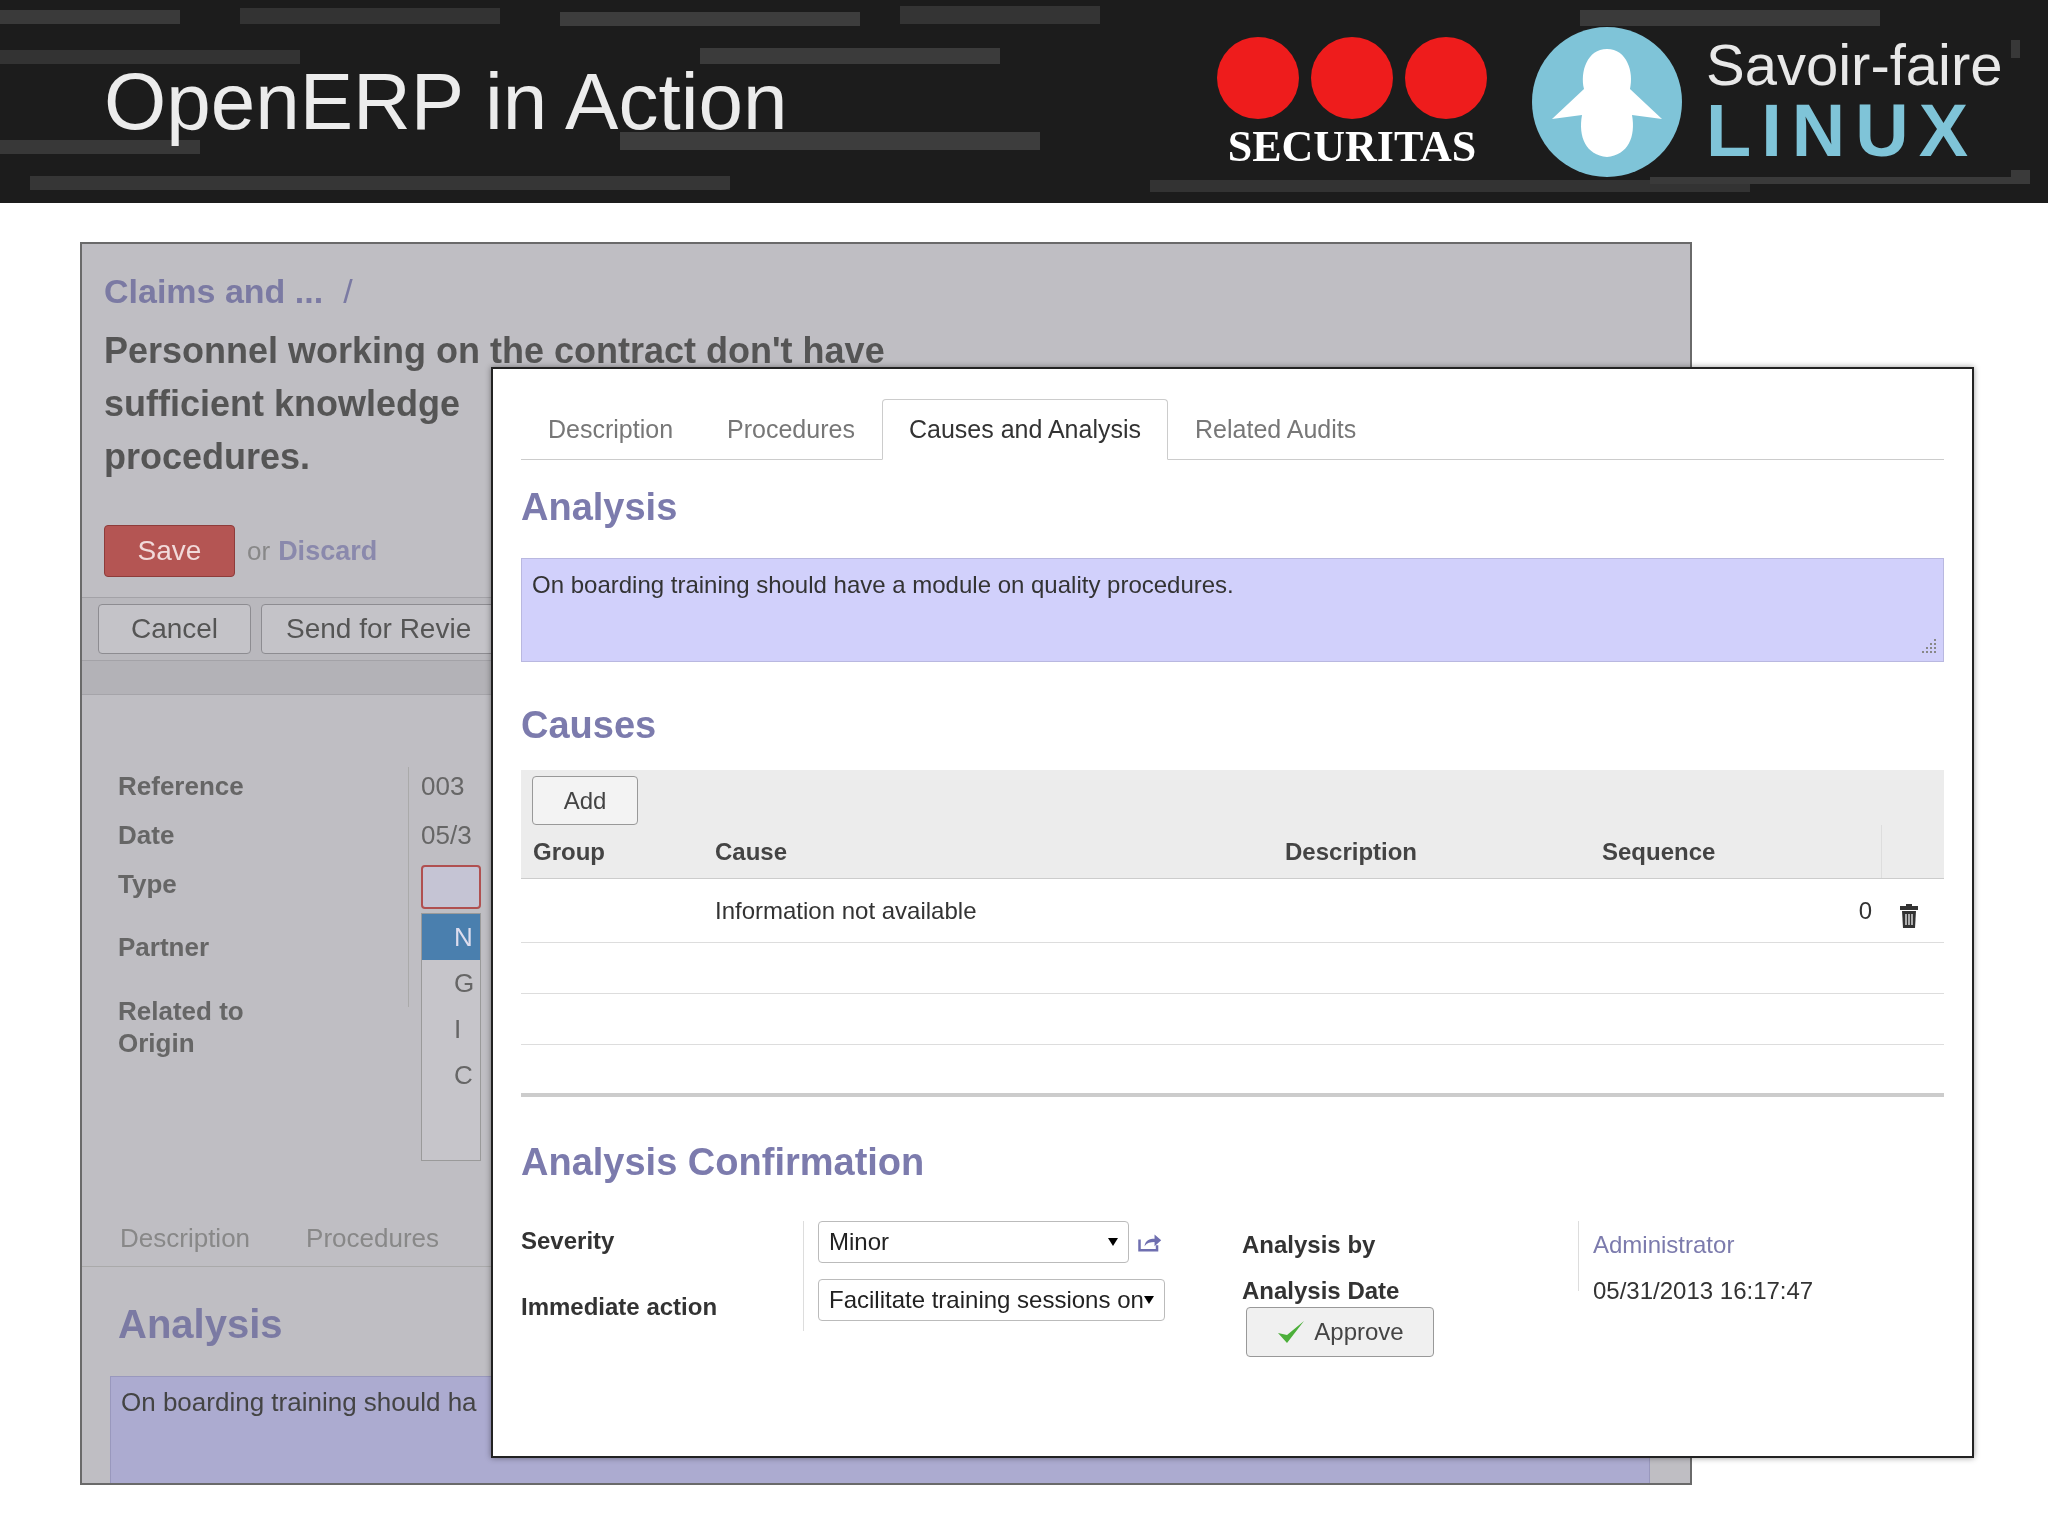 This screenshot has height=1535, width=2048. I want to click on save-button: Save, so click(169, 551).